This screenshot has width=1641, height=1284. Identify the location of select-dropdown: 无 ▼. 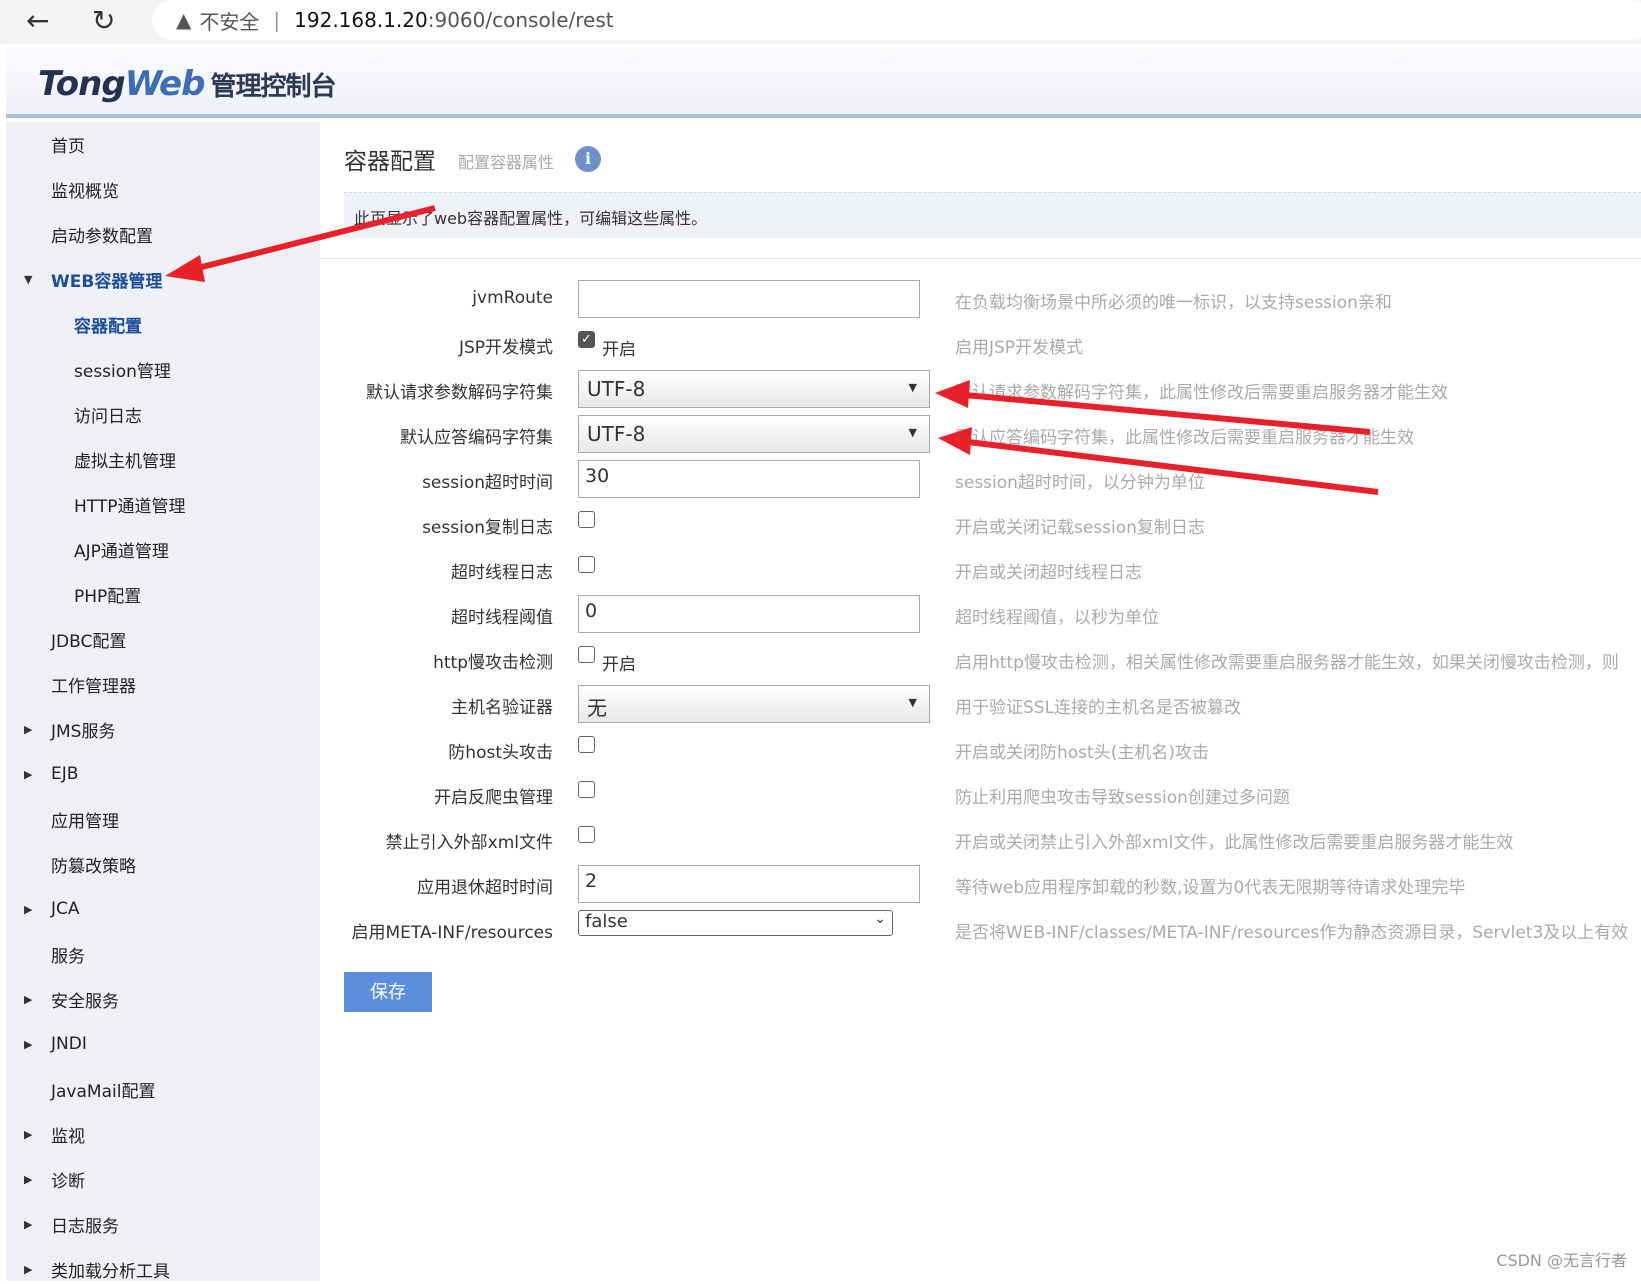
(754, 704).